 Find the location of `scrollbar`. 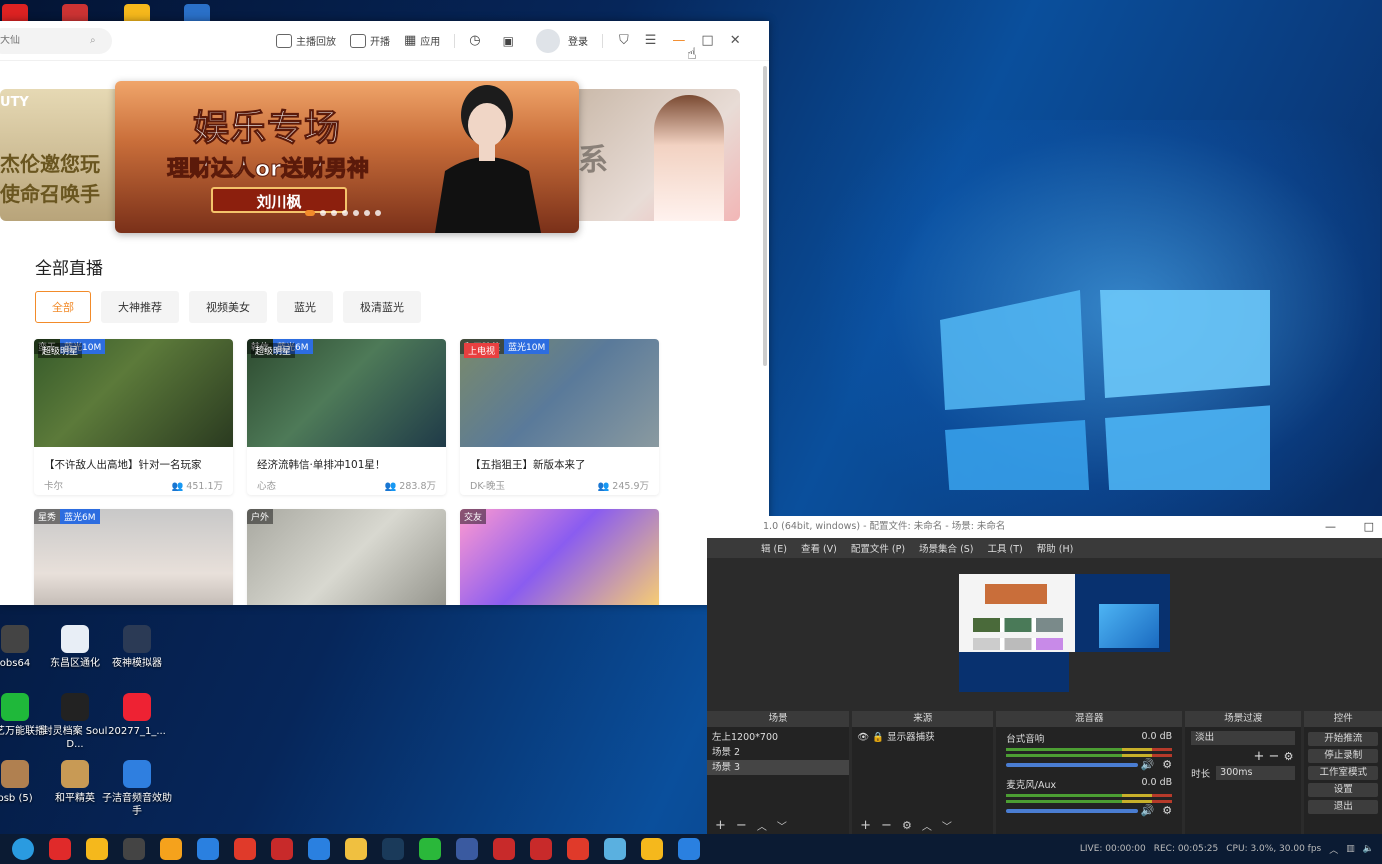

scrollbar is located at coordinates (765, 216).